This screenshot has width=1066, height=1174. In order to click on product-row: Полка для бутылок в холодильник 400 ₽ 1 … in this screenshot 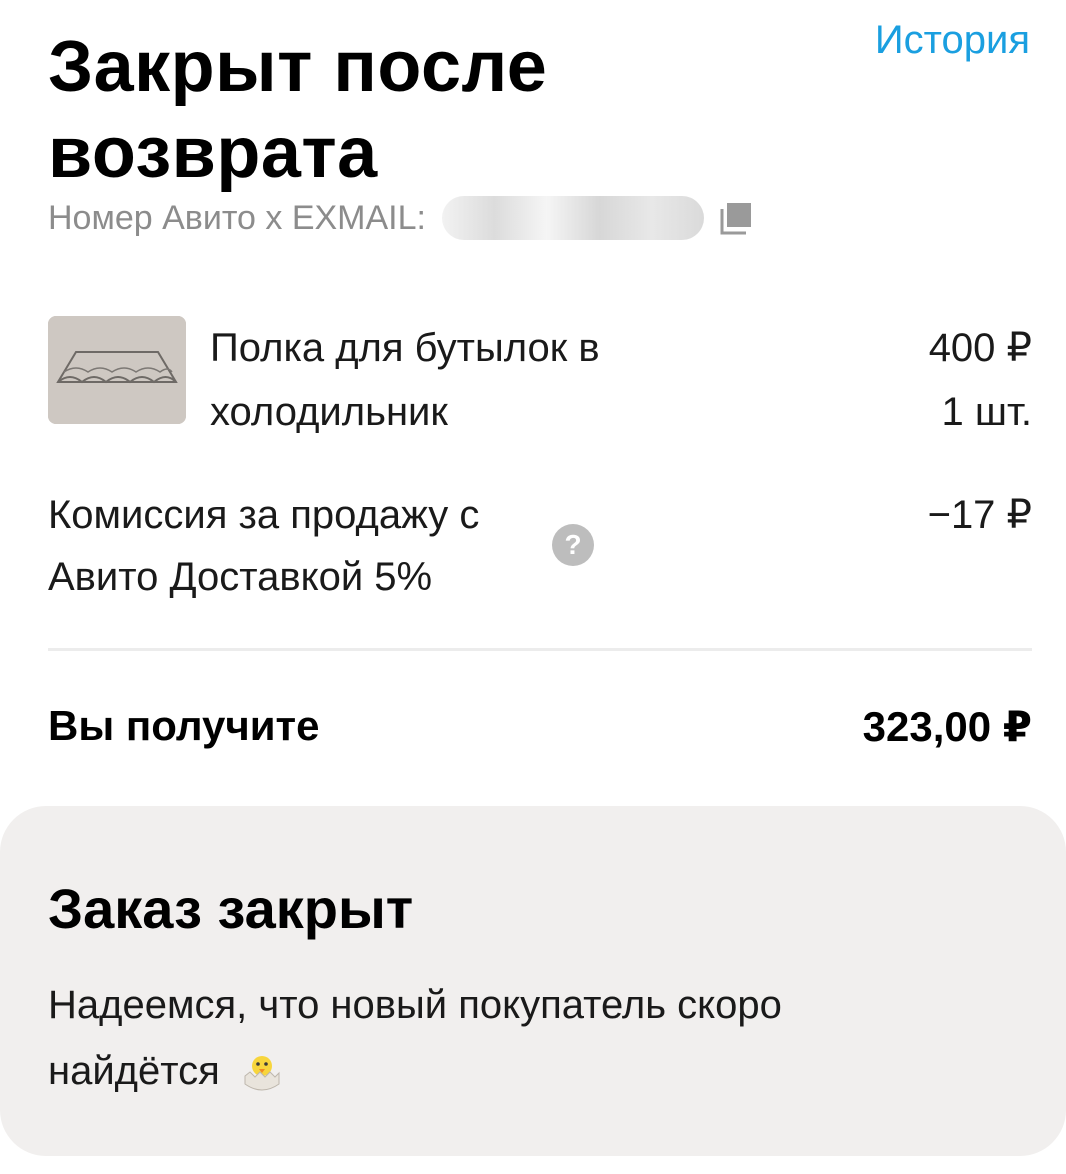, I will do `click(540, 376)`.